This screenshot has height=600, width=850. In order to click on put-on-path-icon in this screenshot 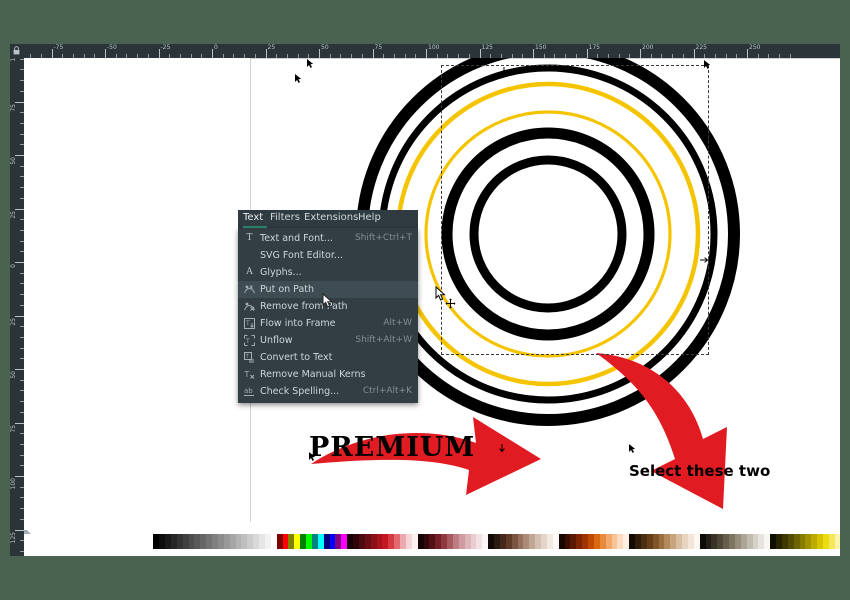, I will do `click(249, 289)`.